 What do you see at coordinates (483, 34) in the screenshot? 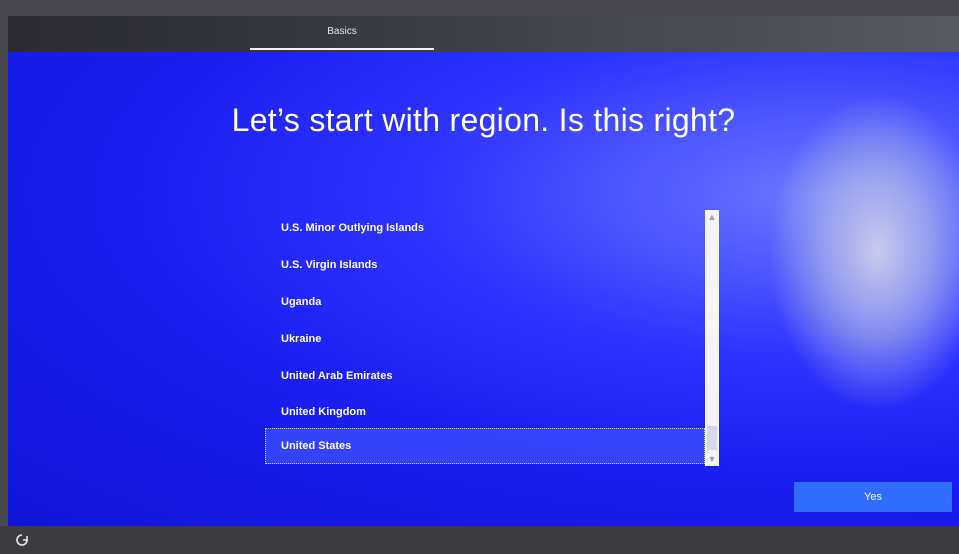
I see `top-bar: Basics` at bounding box center [483, 34].